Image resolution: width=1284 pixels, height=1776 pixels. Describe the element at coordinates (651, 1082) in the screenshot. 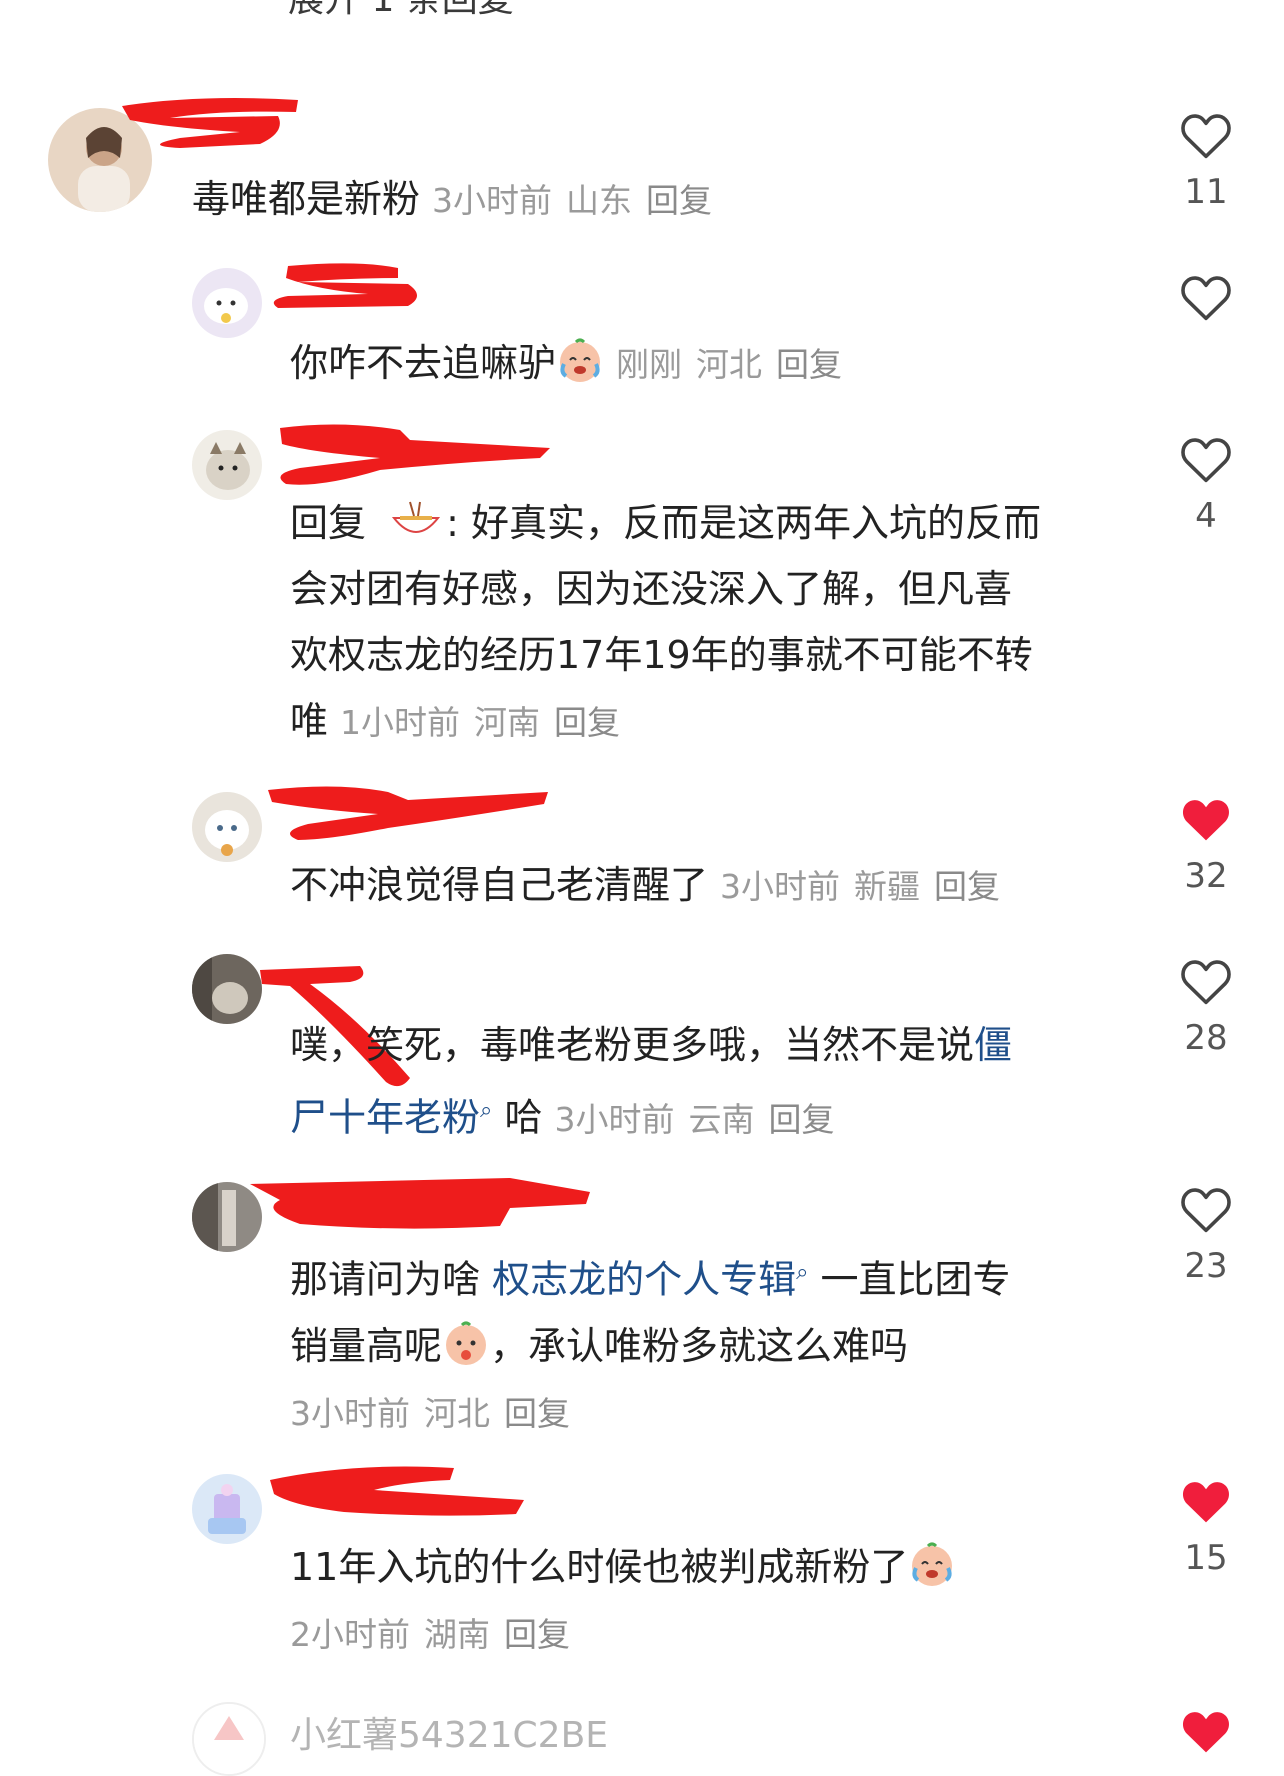

I see `comment-body: 噗，笑死，毒唯老粉更多哦，当然不是说僵 尸十年老粉⌕ 哈 3小时前 云南 回复` at that location.